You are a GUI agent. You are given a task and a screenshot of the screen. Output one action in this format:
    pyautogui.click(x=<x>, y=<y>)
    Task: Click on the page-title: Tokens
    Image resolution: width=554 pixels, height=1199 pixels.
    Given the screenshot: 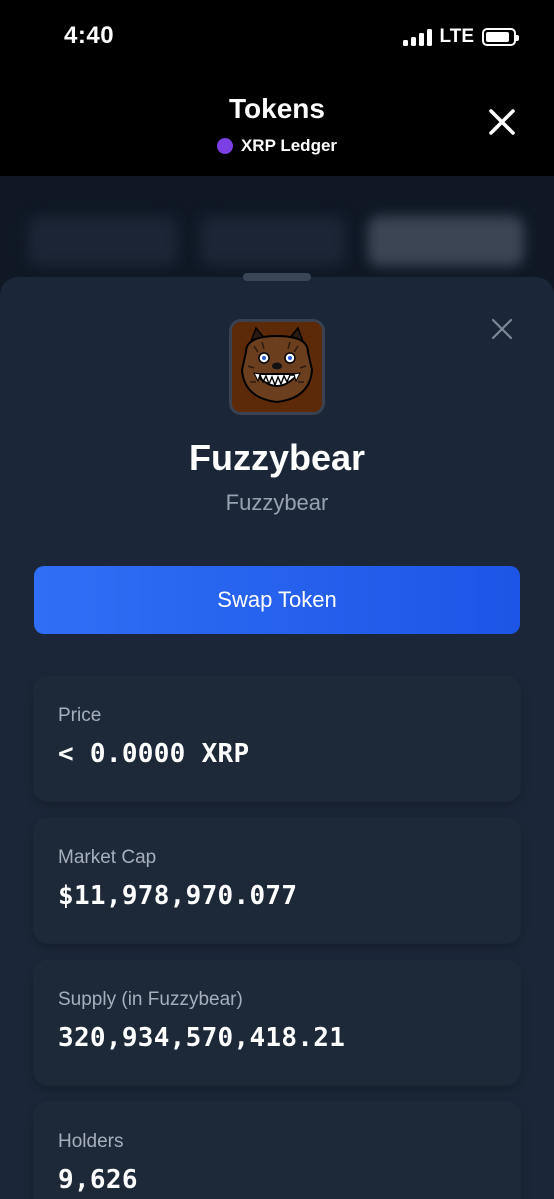 What is the action you would take?
    pyautogui.click(x=277, y=108)
    